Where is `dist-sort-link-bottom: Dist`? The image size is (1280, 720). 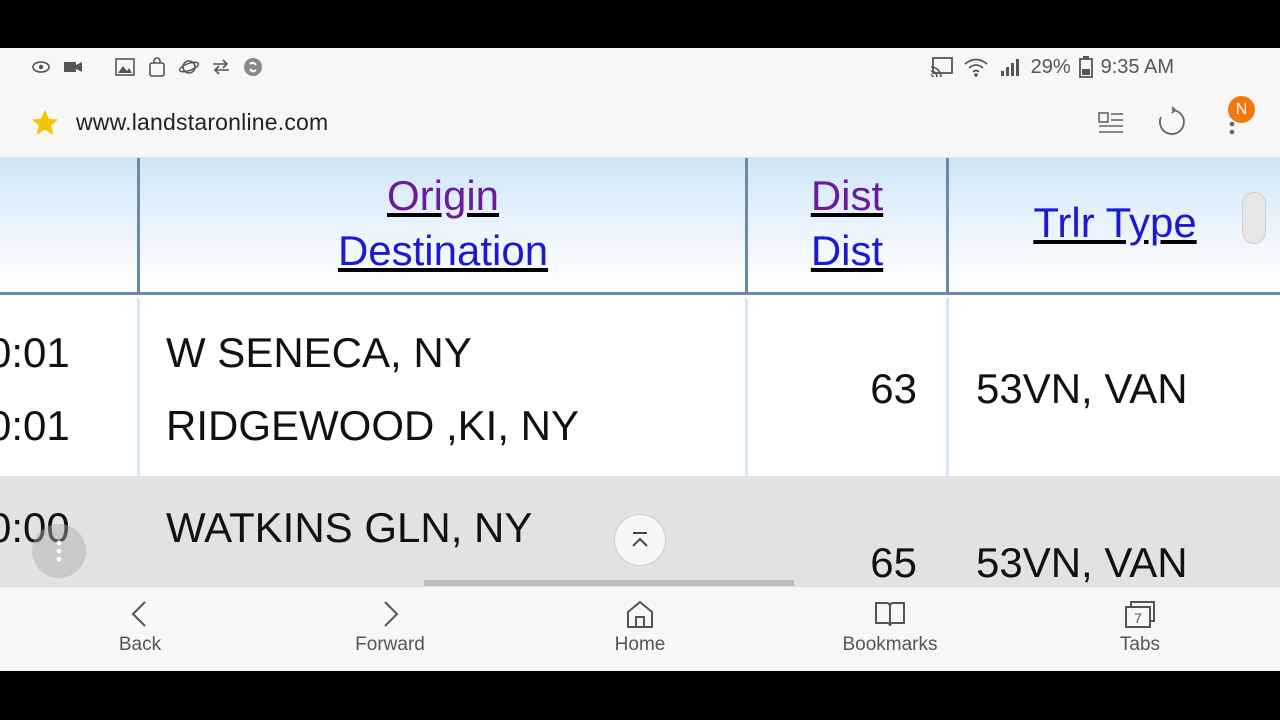
dist-sort-link-bottom: Dist is located at coordinates (847, 250).